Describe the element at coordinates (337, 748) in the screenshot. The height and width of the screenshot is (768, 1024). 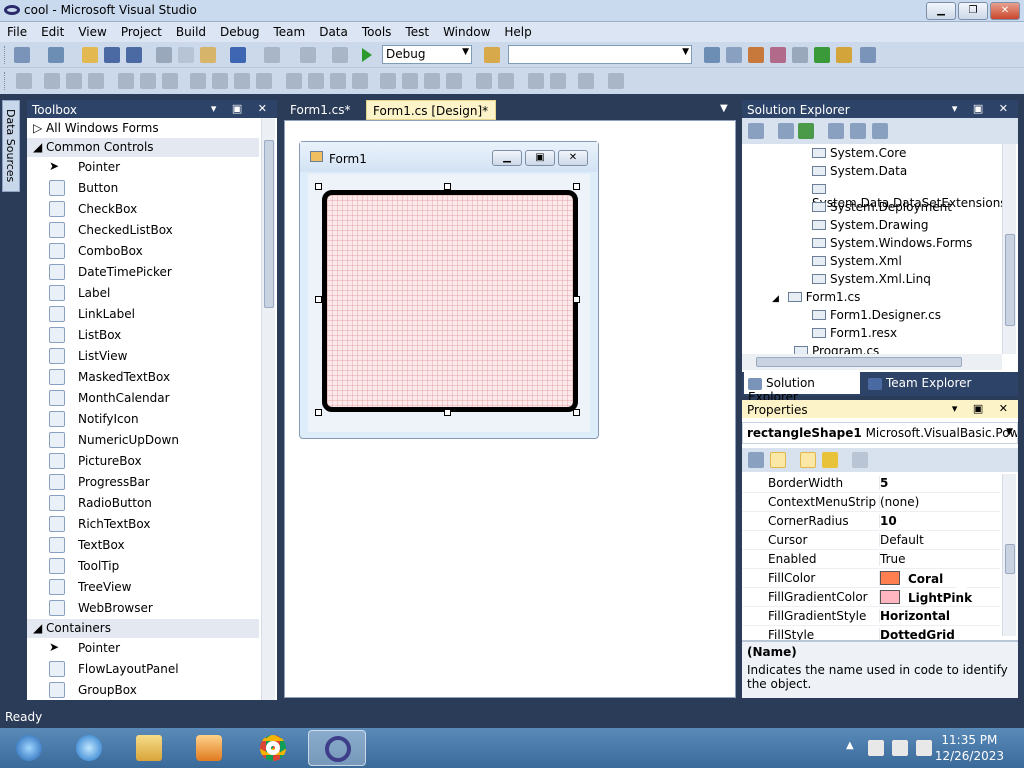
I see `visual-studio-task` at that location.